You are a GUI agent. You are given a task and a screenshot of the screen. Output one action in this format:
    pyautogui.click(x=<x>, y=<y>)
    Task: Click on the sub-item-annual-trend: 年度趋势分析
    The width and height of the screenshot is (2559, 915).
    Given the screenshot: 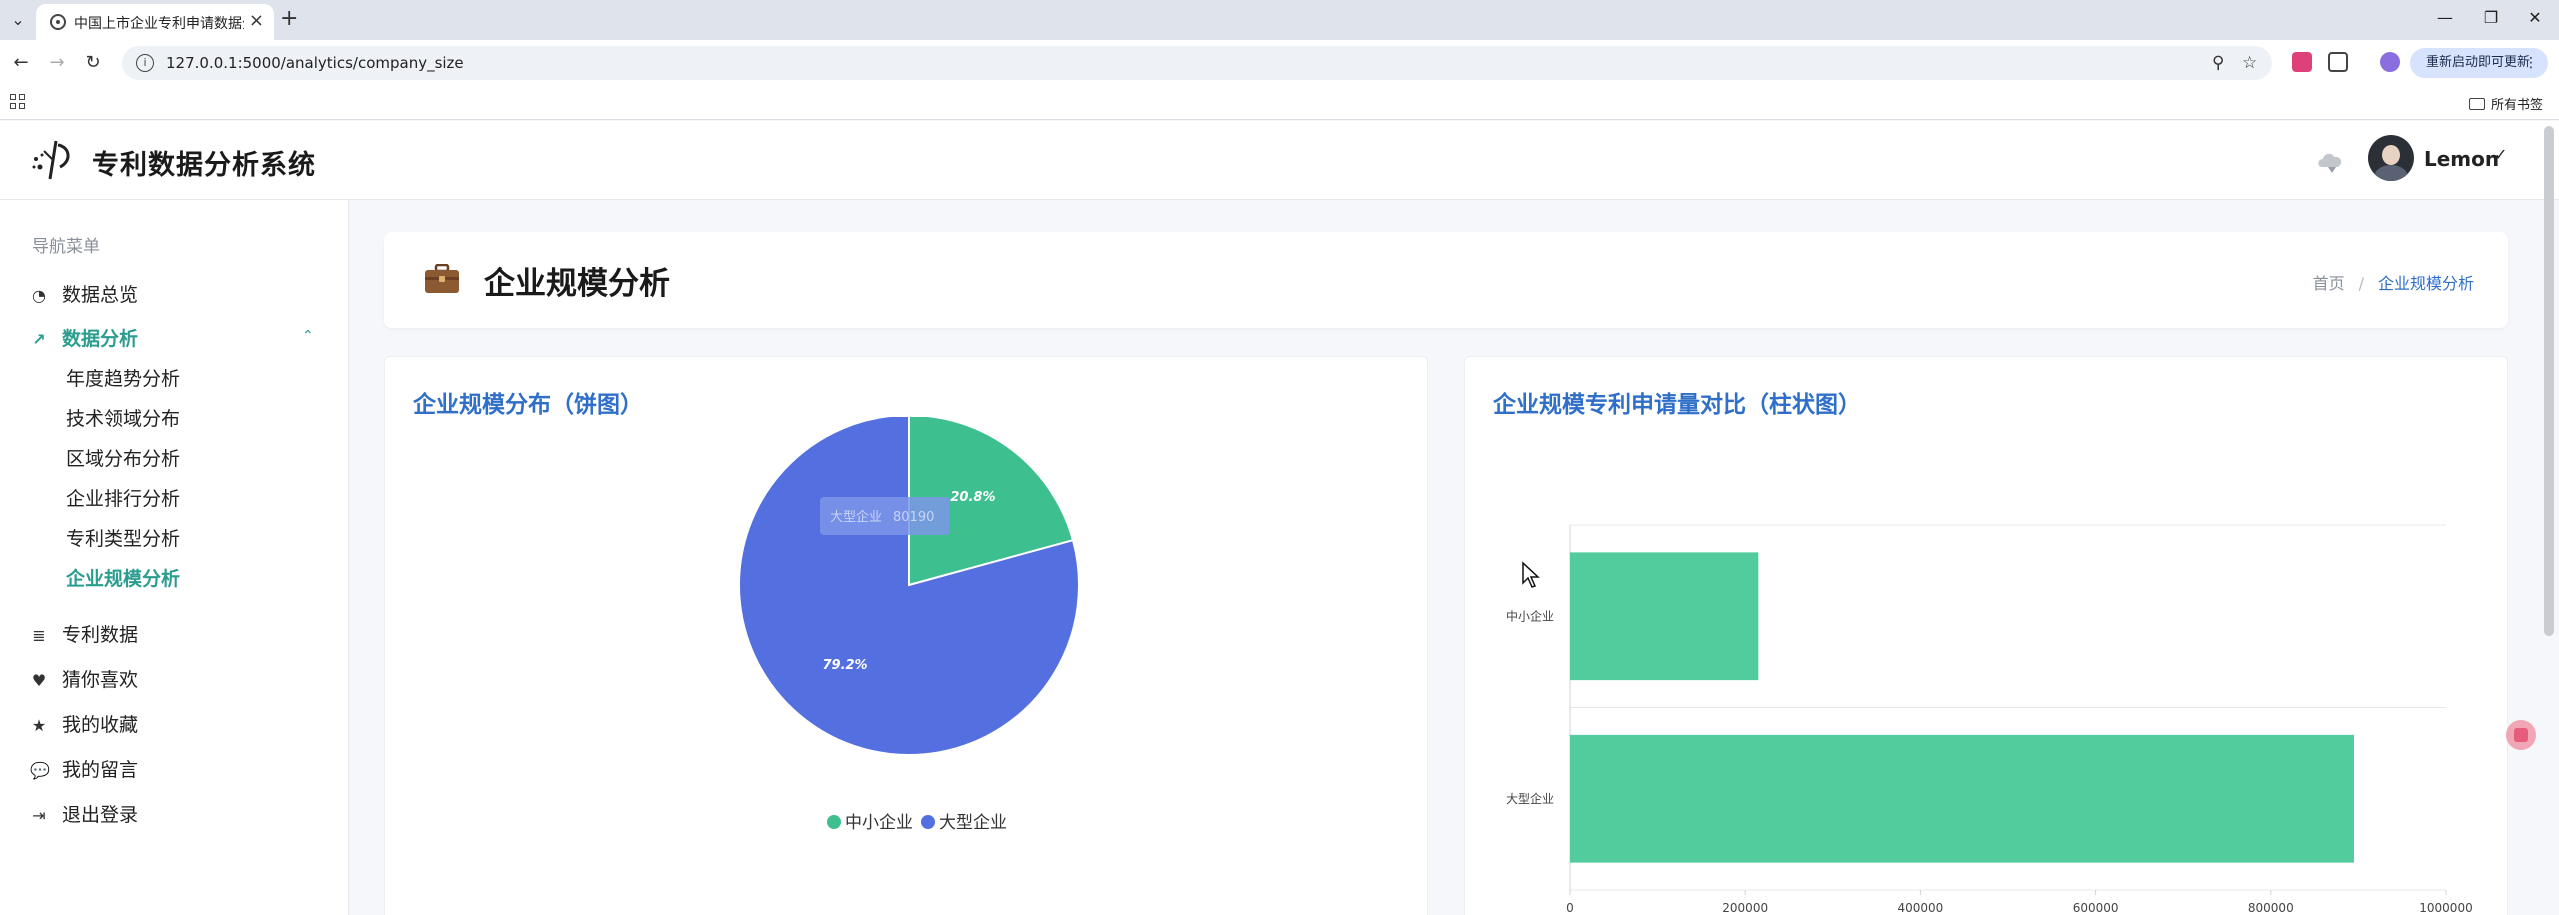 What is the action you would take?
    pyautogui.click(x=123, y=377)
    